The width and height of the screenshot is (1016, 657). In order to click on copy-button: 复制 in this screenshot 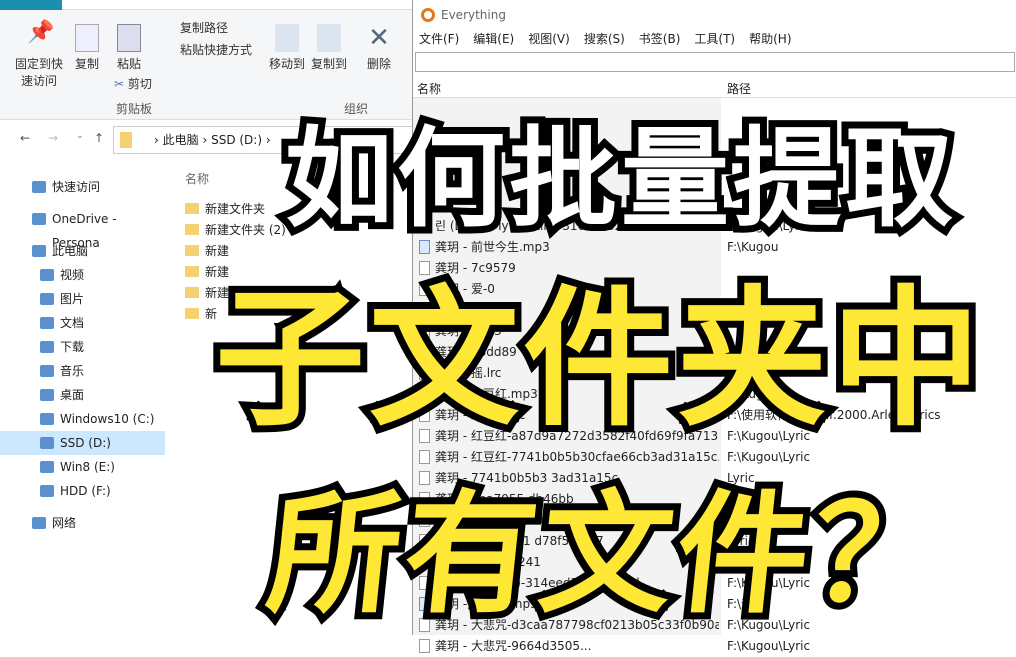, I will do `click(87, 48)`.